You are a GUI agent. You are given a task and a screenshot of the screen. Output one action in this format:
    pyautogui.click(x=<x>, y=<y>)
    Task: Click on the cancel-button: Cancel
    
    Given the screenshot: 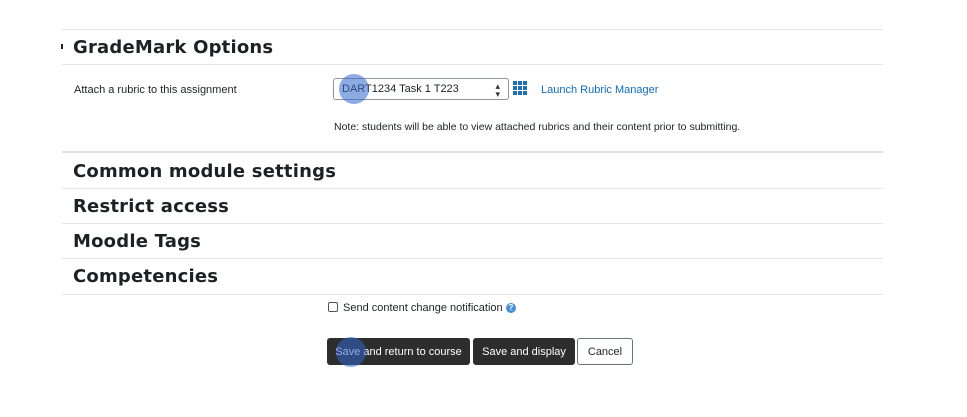 What is the action you would take?
    pyautogui.click(x=605, y=351)
    